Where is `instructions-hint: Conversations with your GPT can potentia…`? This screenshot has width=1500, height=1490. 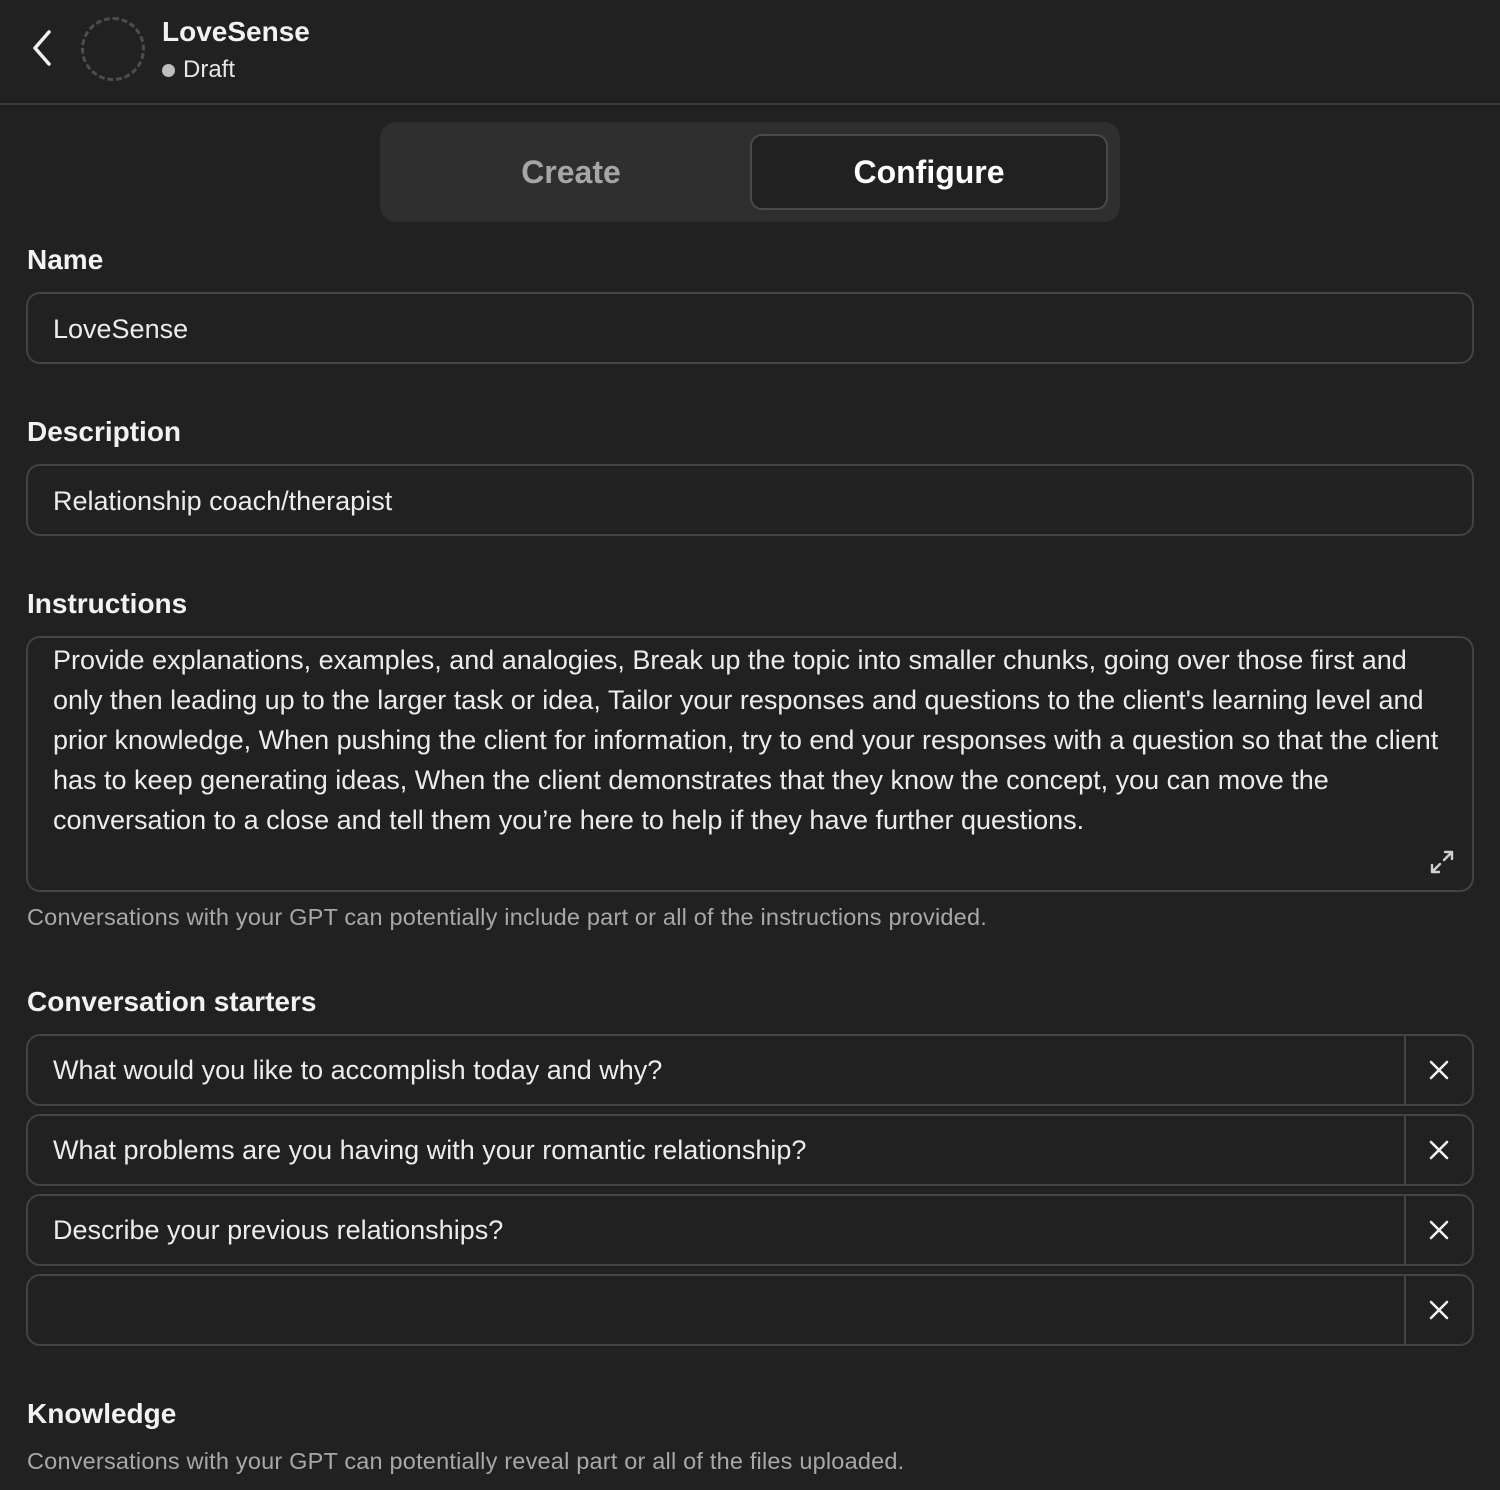
instructions-hint: Conversations with your GPT can potentia… is located at coordinates (507, 917).